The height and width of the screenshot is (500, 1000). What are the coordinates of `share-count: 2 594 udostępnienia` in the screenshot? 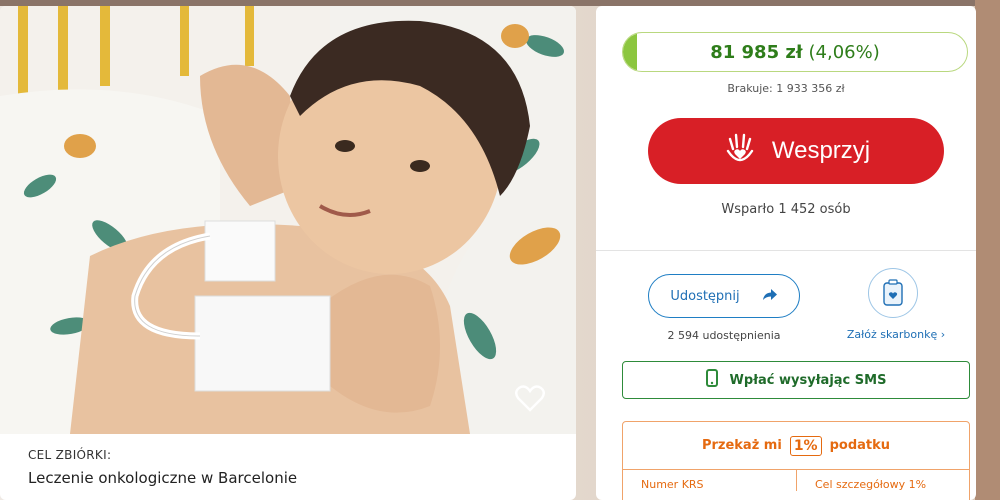 It's located at (724, 335).